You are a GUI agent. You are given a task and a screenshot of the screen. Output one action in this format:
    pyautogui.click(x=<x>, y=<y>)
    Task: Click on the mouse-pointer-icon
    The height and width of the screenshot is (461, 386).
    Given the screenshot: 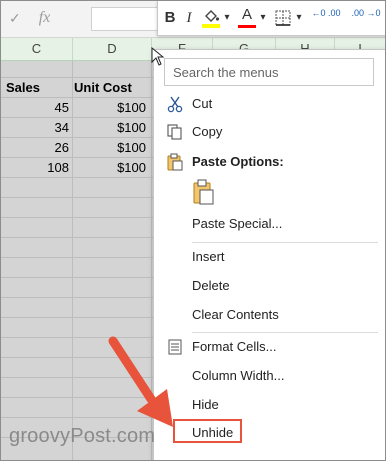 What is the action you would take?
    pyautogui.click(x=158, y=56)
    